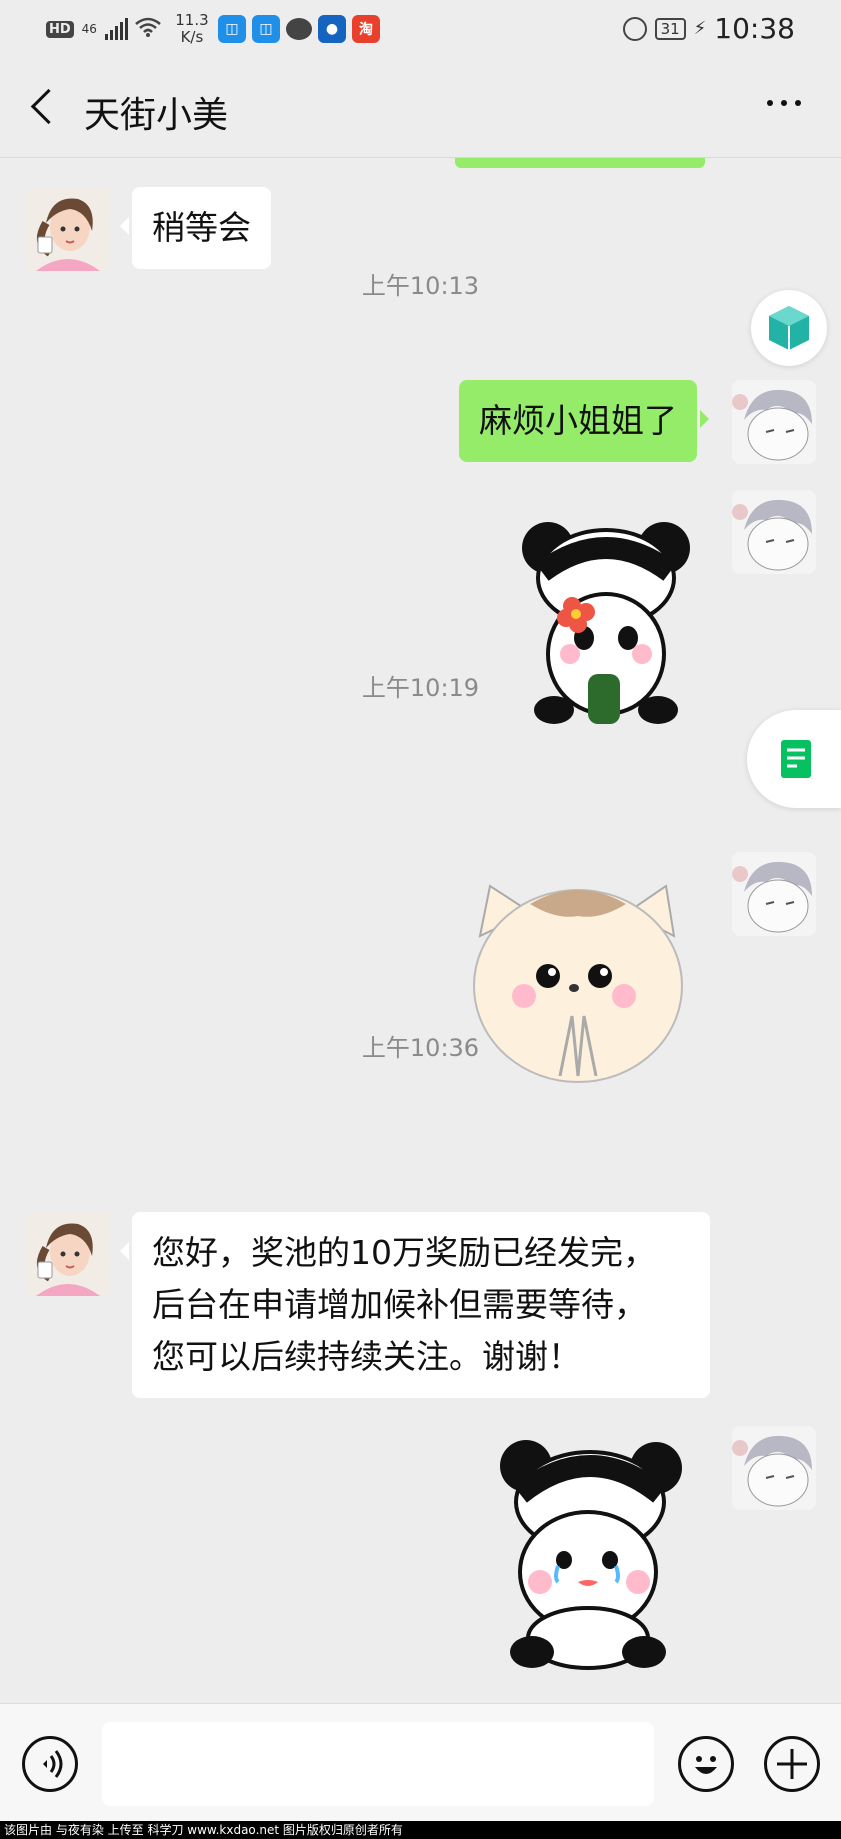 The image size is (841, 1839). What do you see at coordinates (156, 115) in the screenshot?
I see `chat-title: 天街小美` at bounding box center [156, 115].